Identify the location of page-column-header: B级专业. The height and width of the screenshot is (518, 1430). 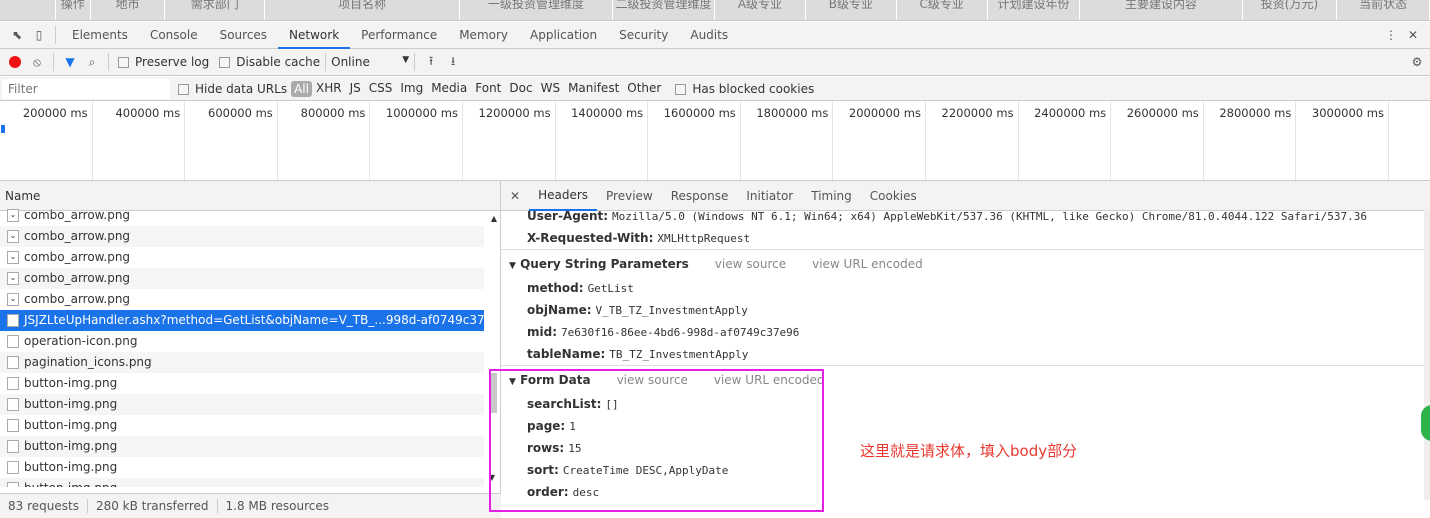
(851, 10).